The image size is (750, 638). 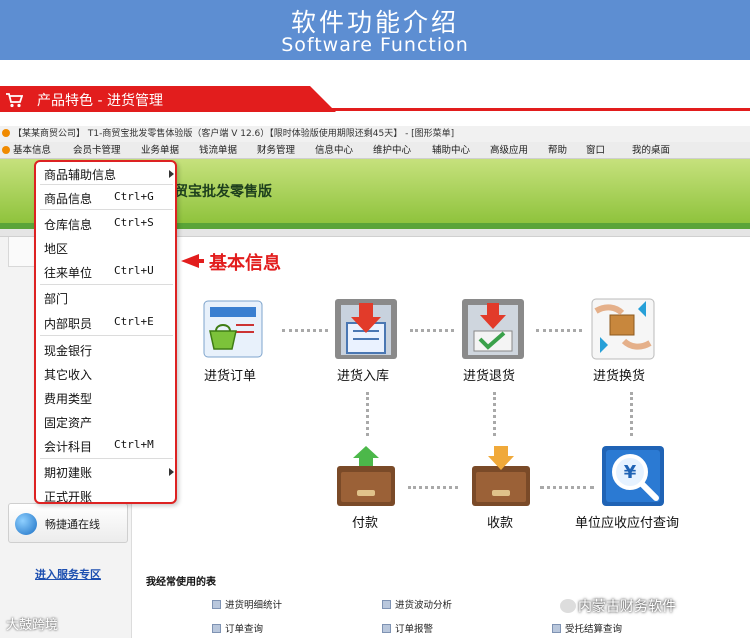 I want to click on menu-assist: 辅助中心, so click(x=451, y=150).